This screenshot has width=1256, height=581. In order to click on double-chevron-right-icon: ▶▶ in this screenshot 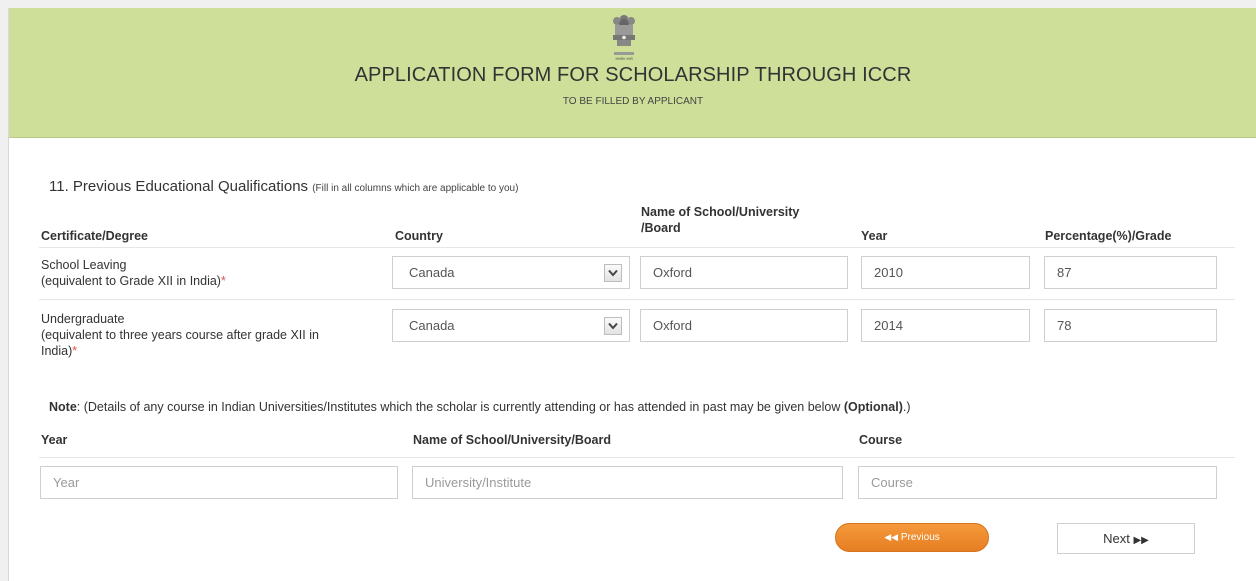, I will do `click(1141, 540)`.